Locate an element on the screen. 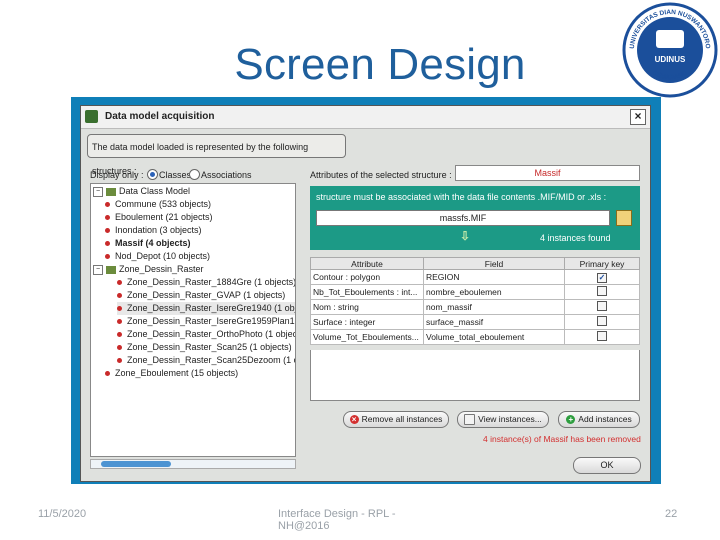 The height and width of the screenshot is (540, 720). tree-item: Zone_Dessin_Raster_IsereGre1940 (1 obje is located at coordinates (206, 308).